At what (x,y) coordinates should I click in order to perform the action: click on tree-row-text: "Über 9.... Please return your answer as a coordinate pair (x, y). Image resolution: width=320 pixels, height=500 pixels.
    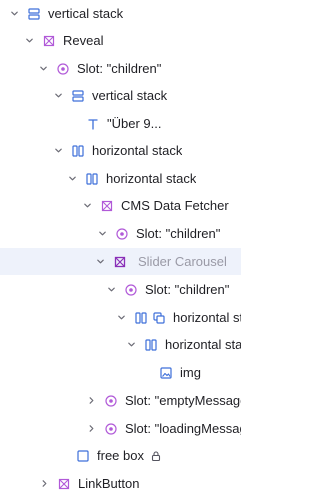
    Looking at the image, I should click on (120, 123).